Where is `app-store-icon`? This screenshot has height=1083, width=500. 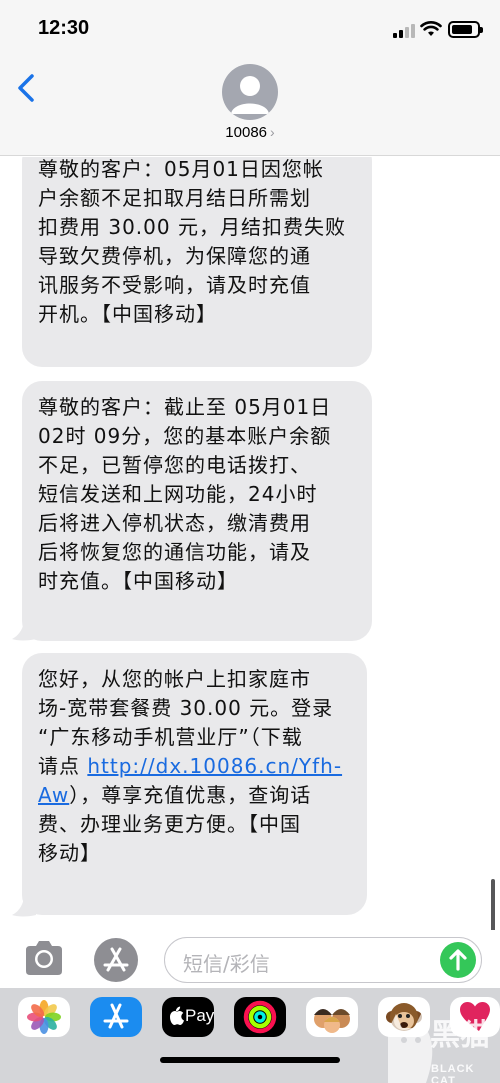
app-store-icon is located at coordinates (116, 959).